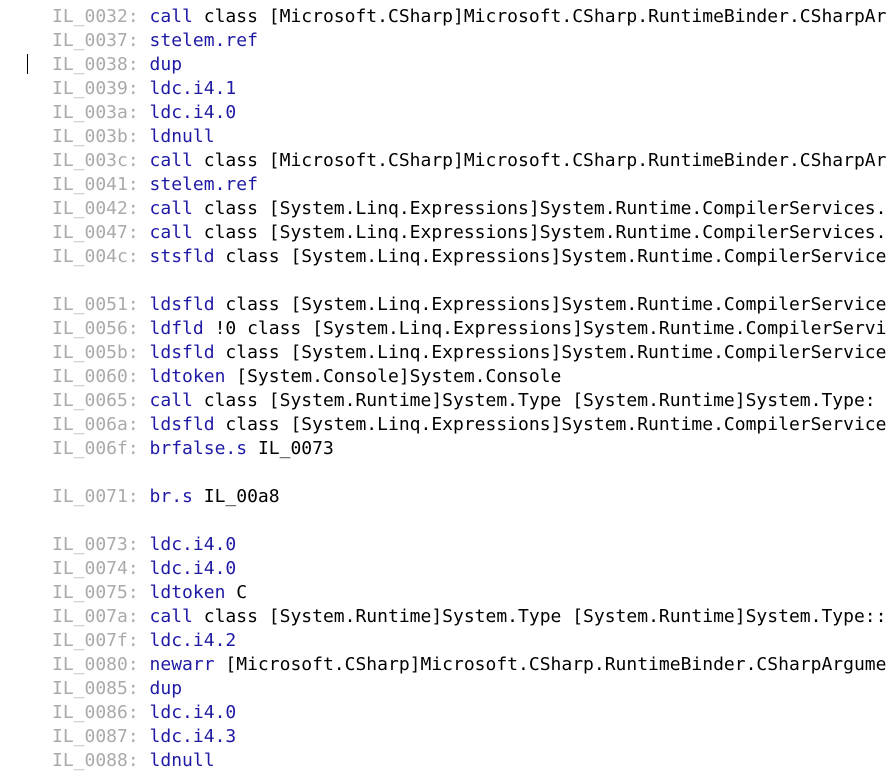  I want to click on il-offset-label: IL_0065:, so click(95, 400).